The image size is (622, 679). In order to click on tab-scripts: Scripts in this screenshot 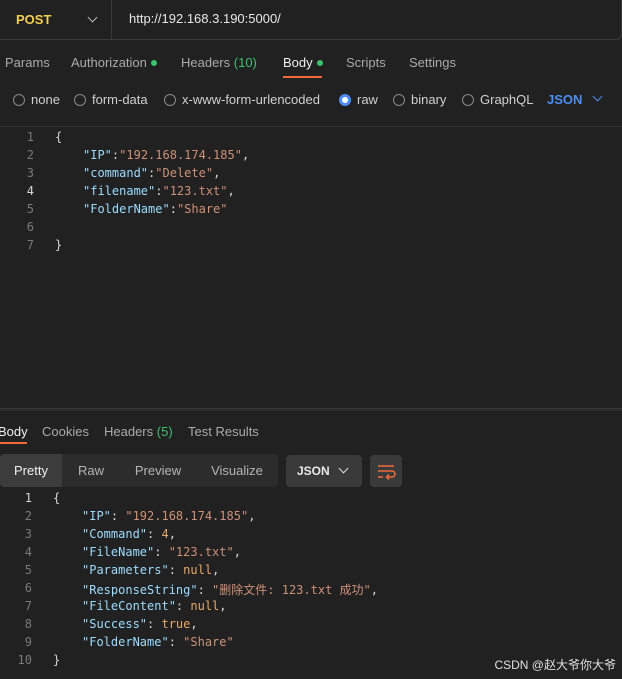, I will do `click(366, 62)`.